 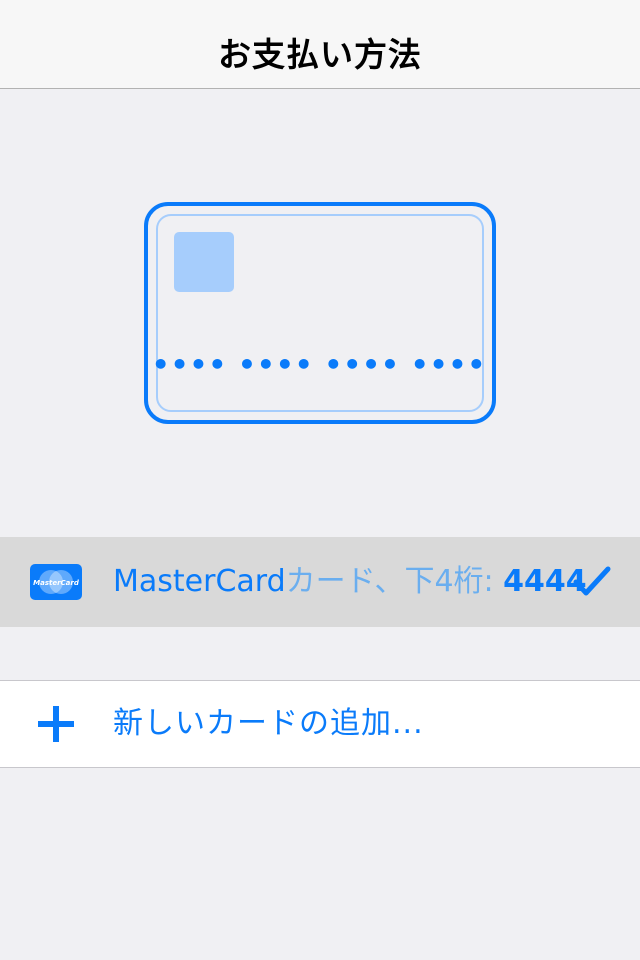 I want to click on card-brand-name: MasterCard, so click(x=199, y=581).